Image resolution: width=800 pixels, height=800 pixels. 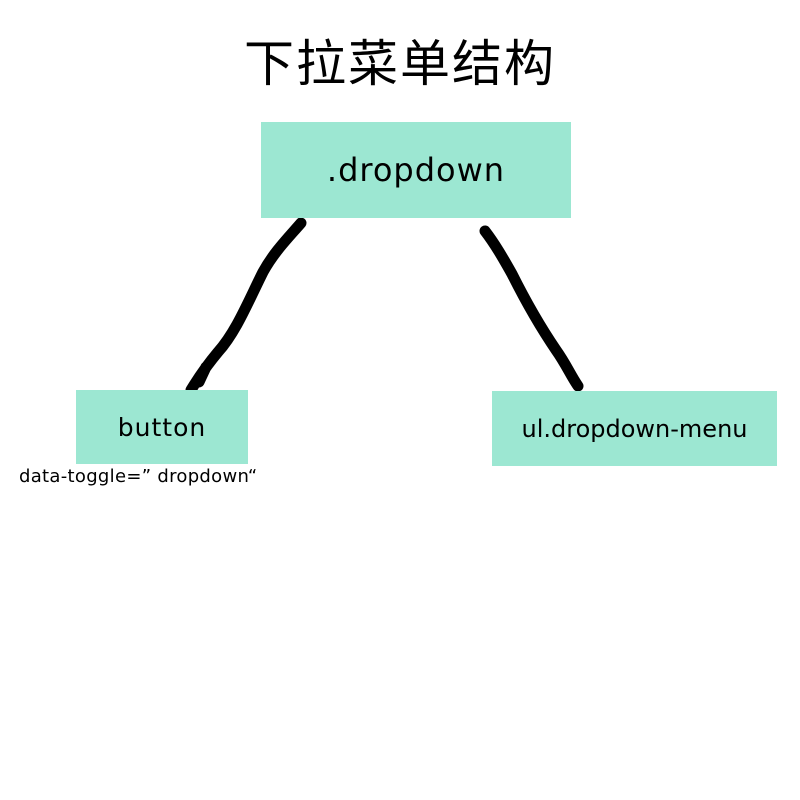 I want to click on node-dropdown: .dropdown, so click(x=416, y=170).